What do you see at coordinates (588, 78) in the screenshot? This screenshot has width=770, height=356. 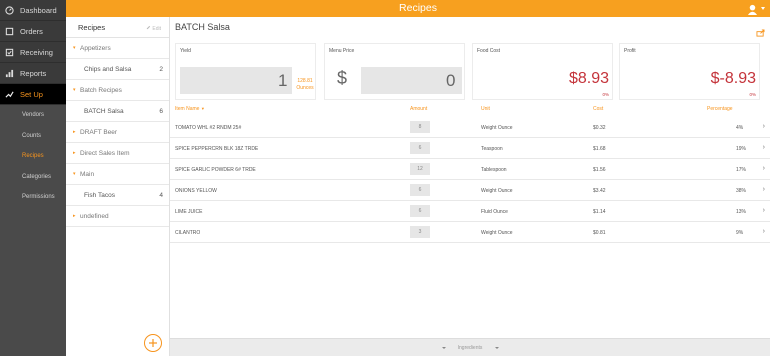 I see `food-cost-value: $8.93` at bounding box center [588, 78].